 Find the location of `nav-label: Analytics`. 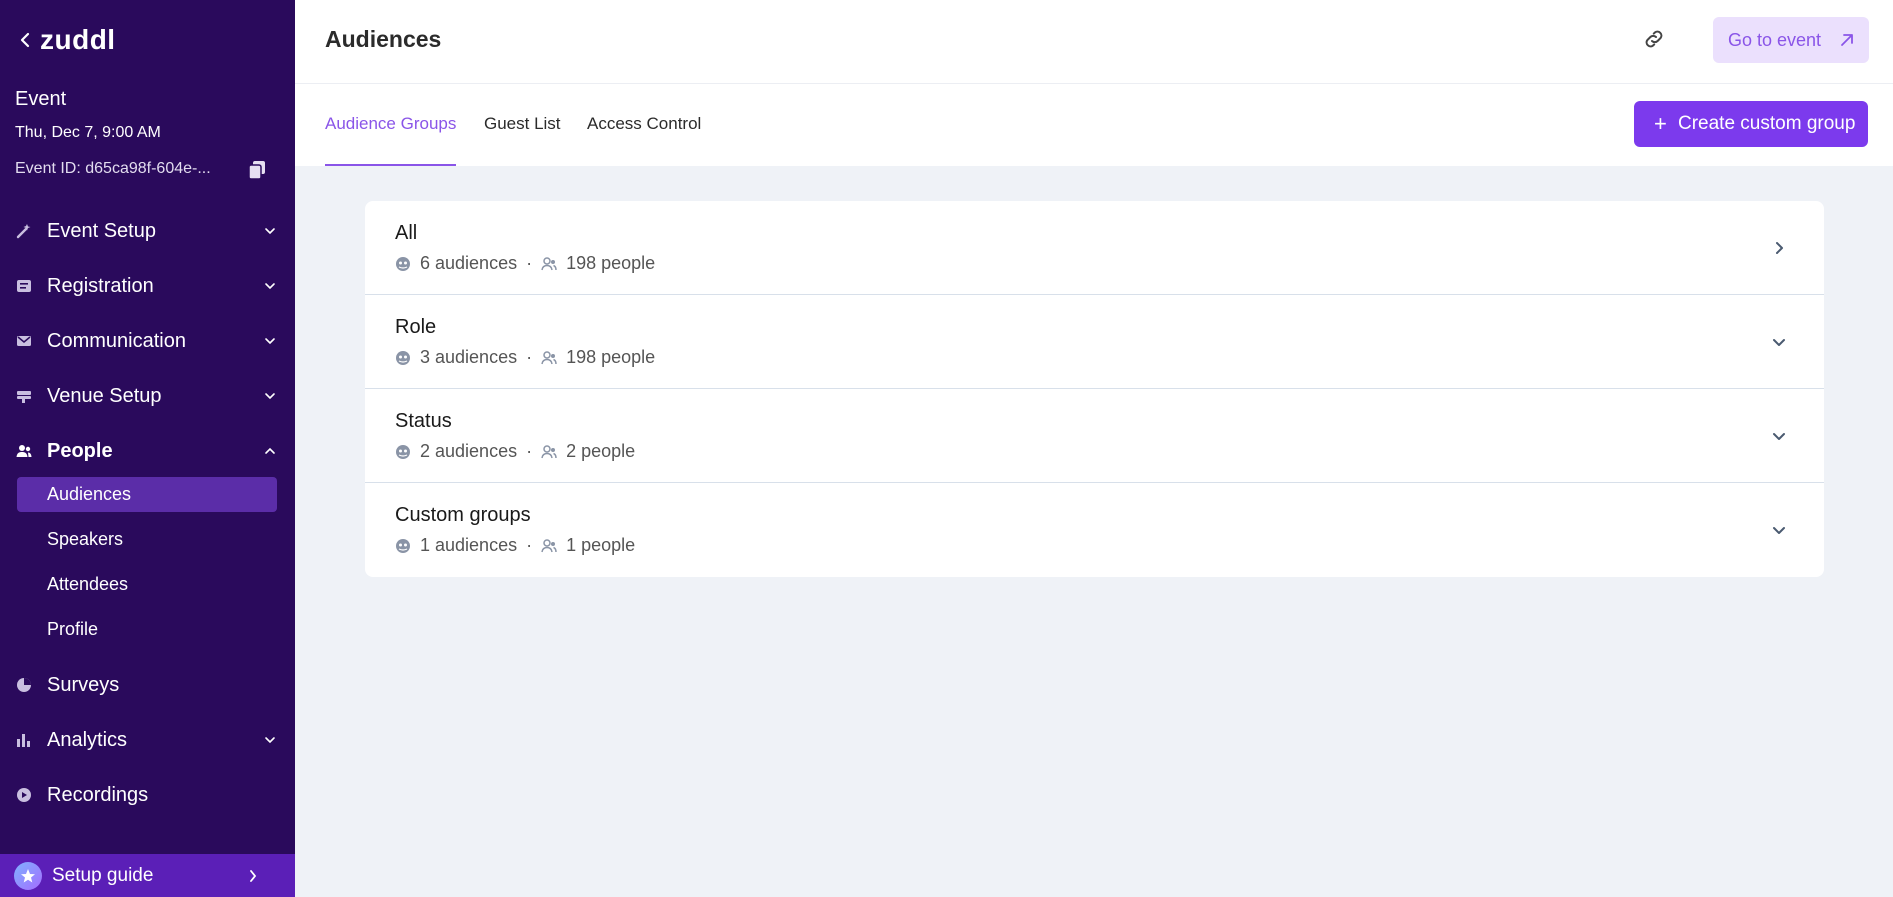

nav-label: Analytics is located at coordinates (87, 739).